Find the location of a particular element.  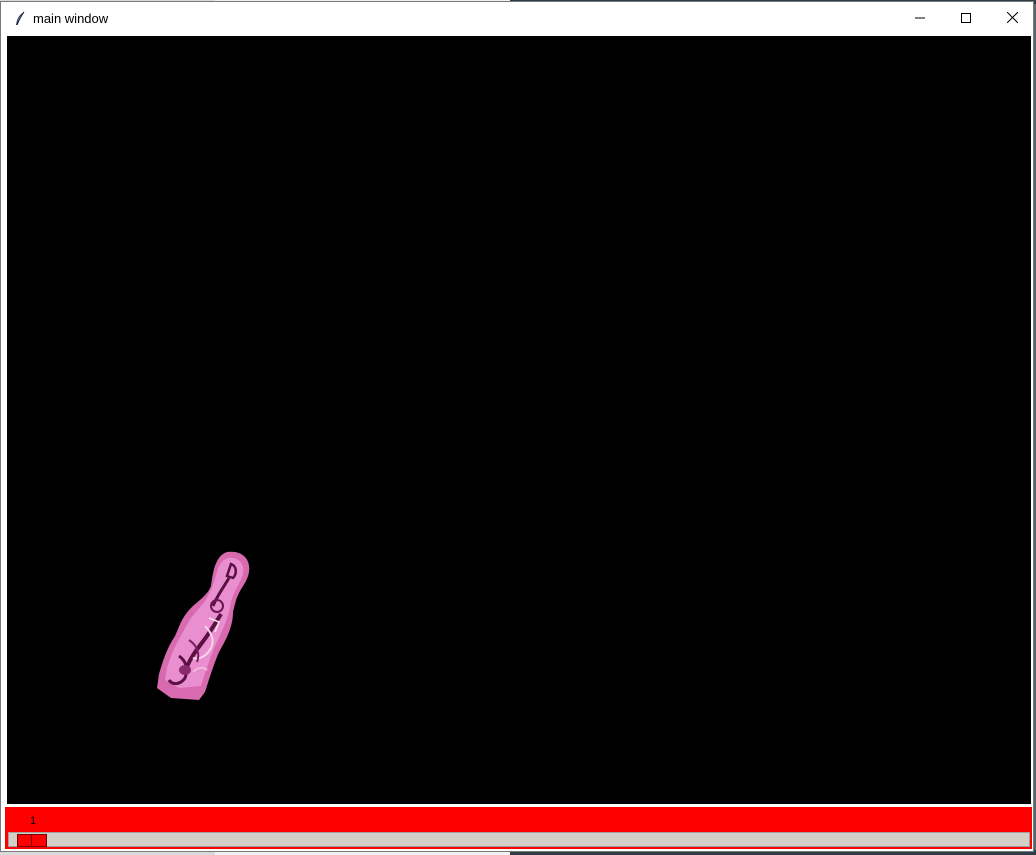

frame-value-label: 1 is located at coordinates (33, 821).